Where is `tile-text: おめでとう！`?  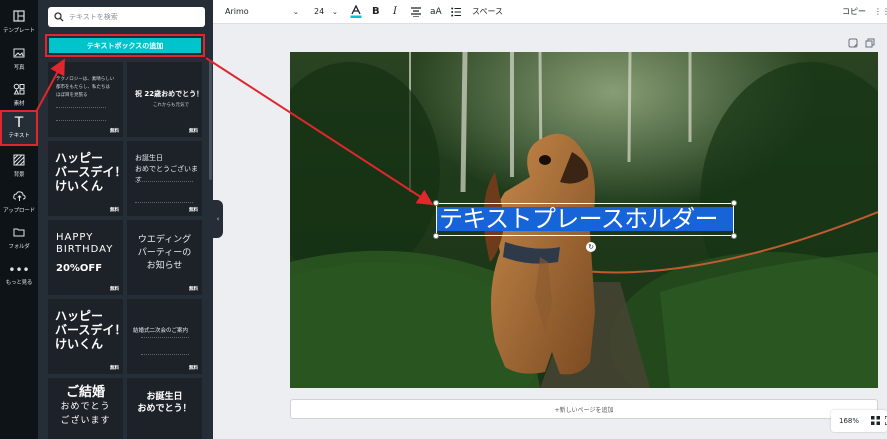
tile-text: おめでとう！ is located at coordinates (164, 409).